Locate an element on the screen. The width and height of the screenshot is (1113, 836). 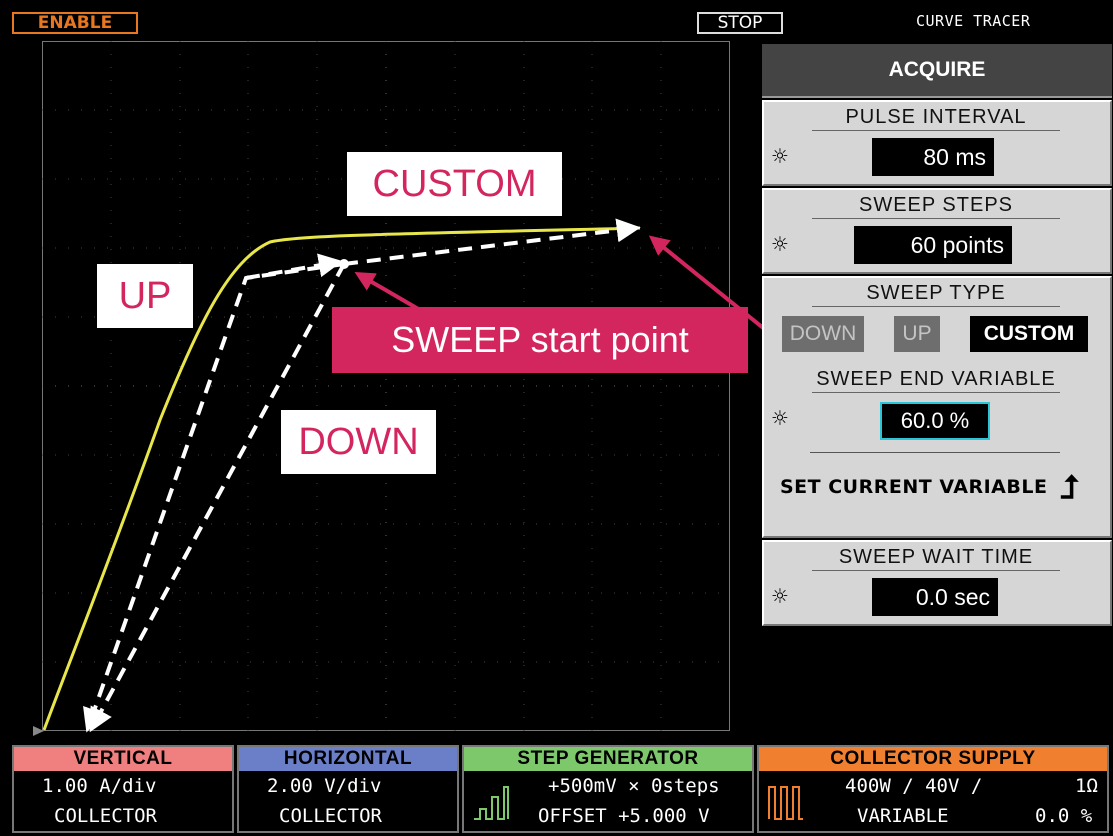
label-custom: CUSTOM is located at coordinates (454, 184).